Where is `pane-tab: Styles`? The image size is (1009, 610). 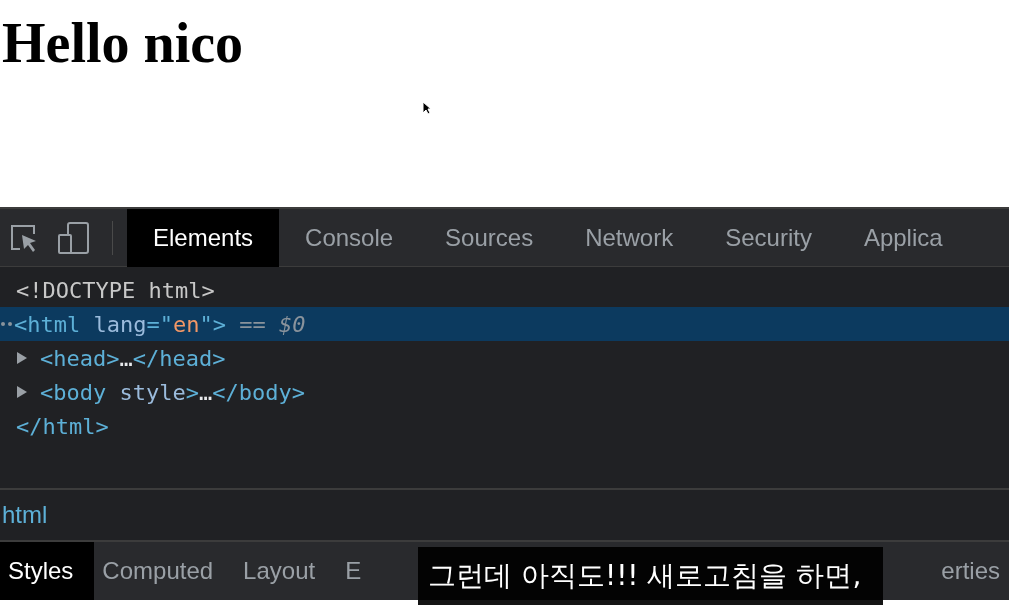 pane-tab: Styles is located at coordinates (47, 571).